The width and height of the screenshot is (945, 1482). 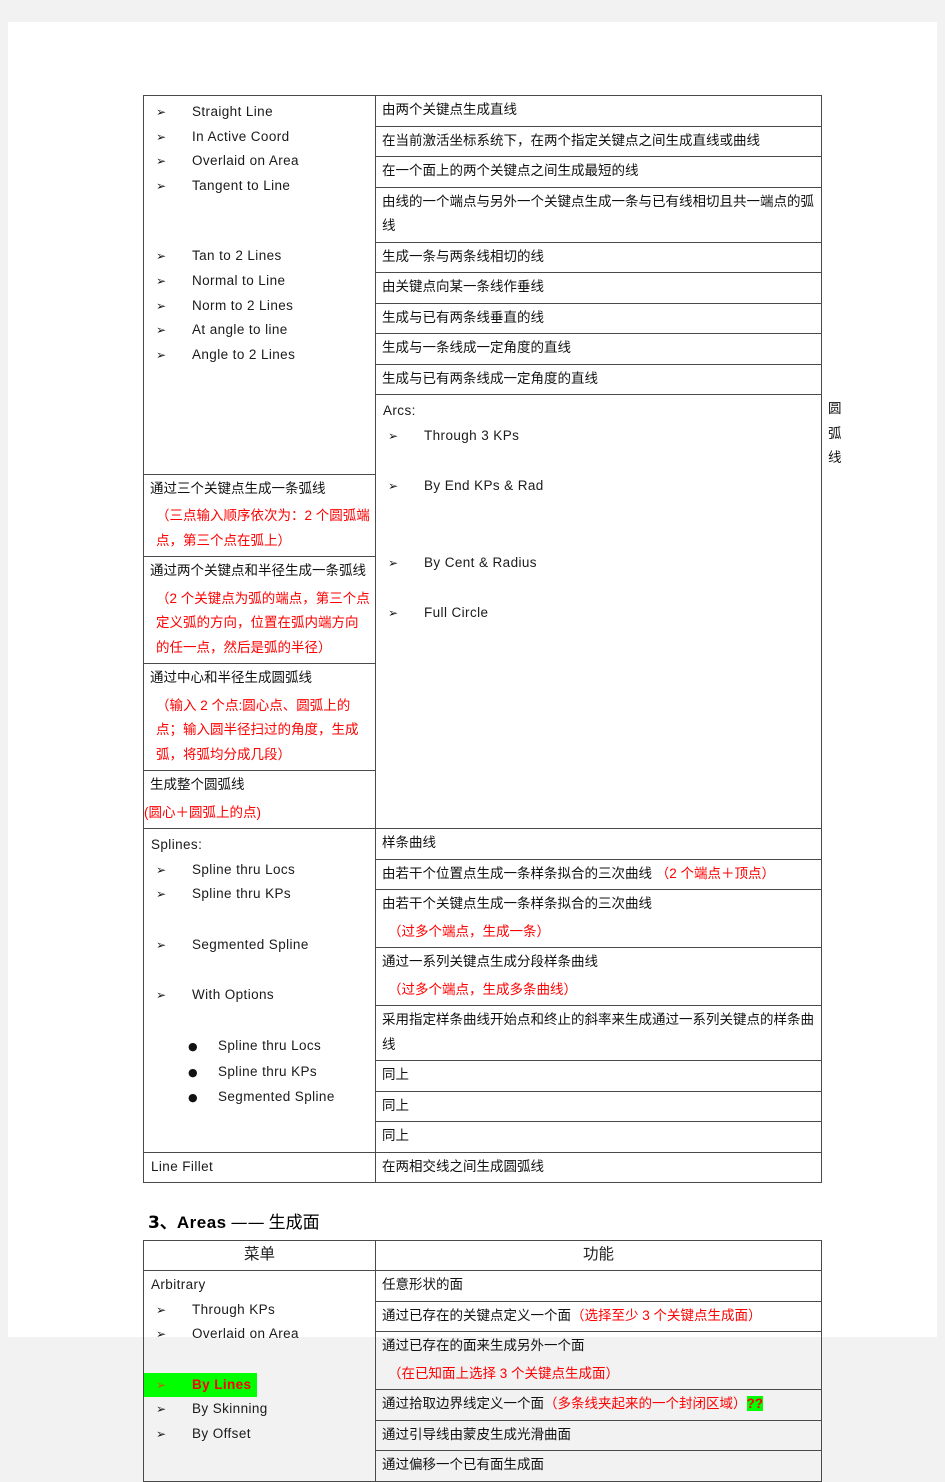 What do you see at coordinates (484, 486) in the screenshot?
I see `menu-item-label: By End KPs & Rad` at bounding box center [484, 486].